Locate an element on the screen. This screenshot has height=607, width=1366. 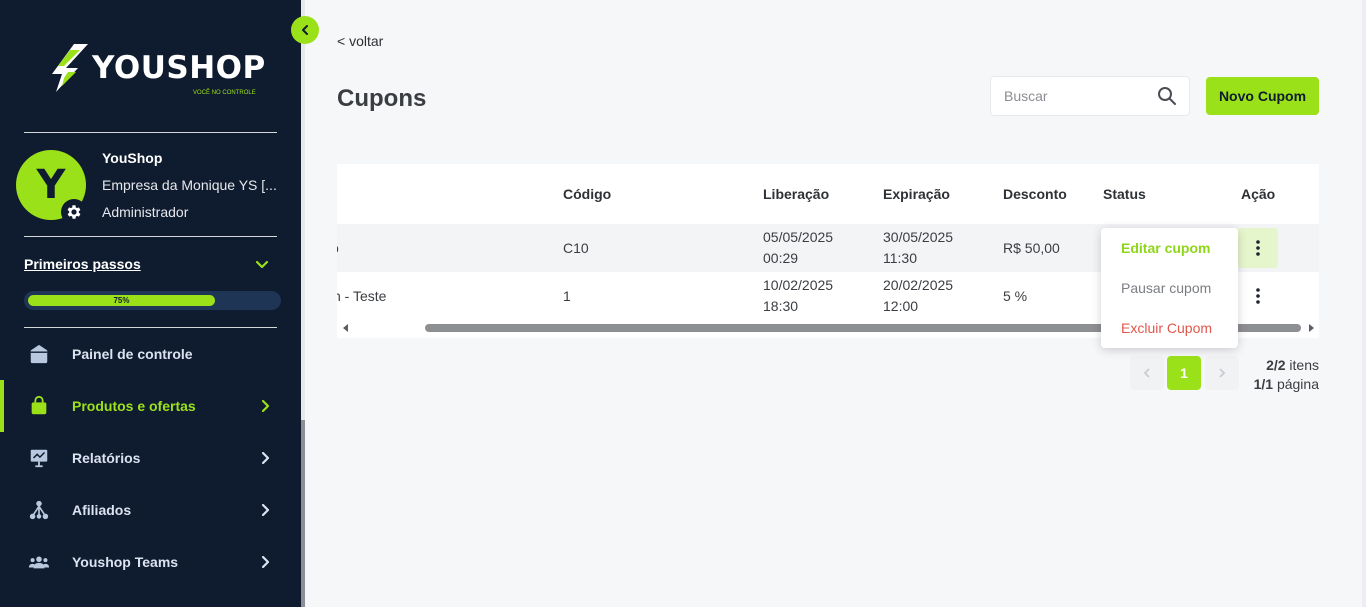
sidebar-item-produtos-e-ofertas: Produtos e ofertas is located at coordinates (150, 406).